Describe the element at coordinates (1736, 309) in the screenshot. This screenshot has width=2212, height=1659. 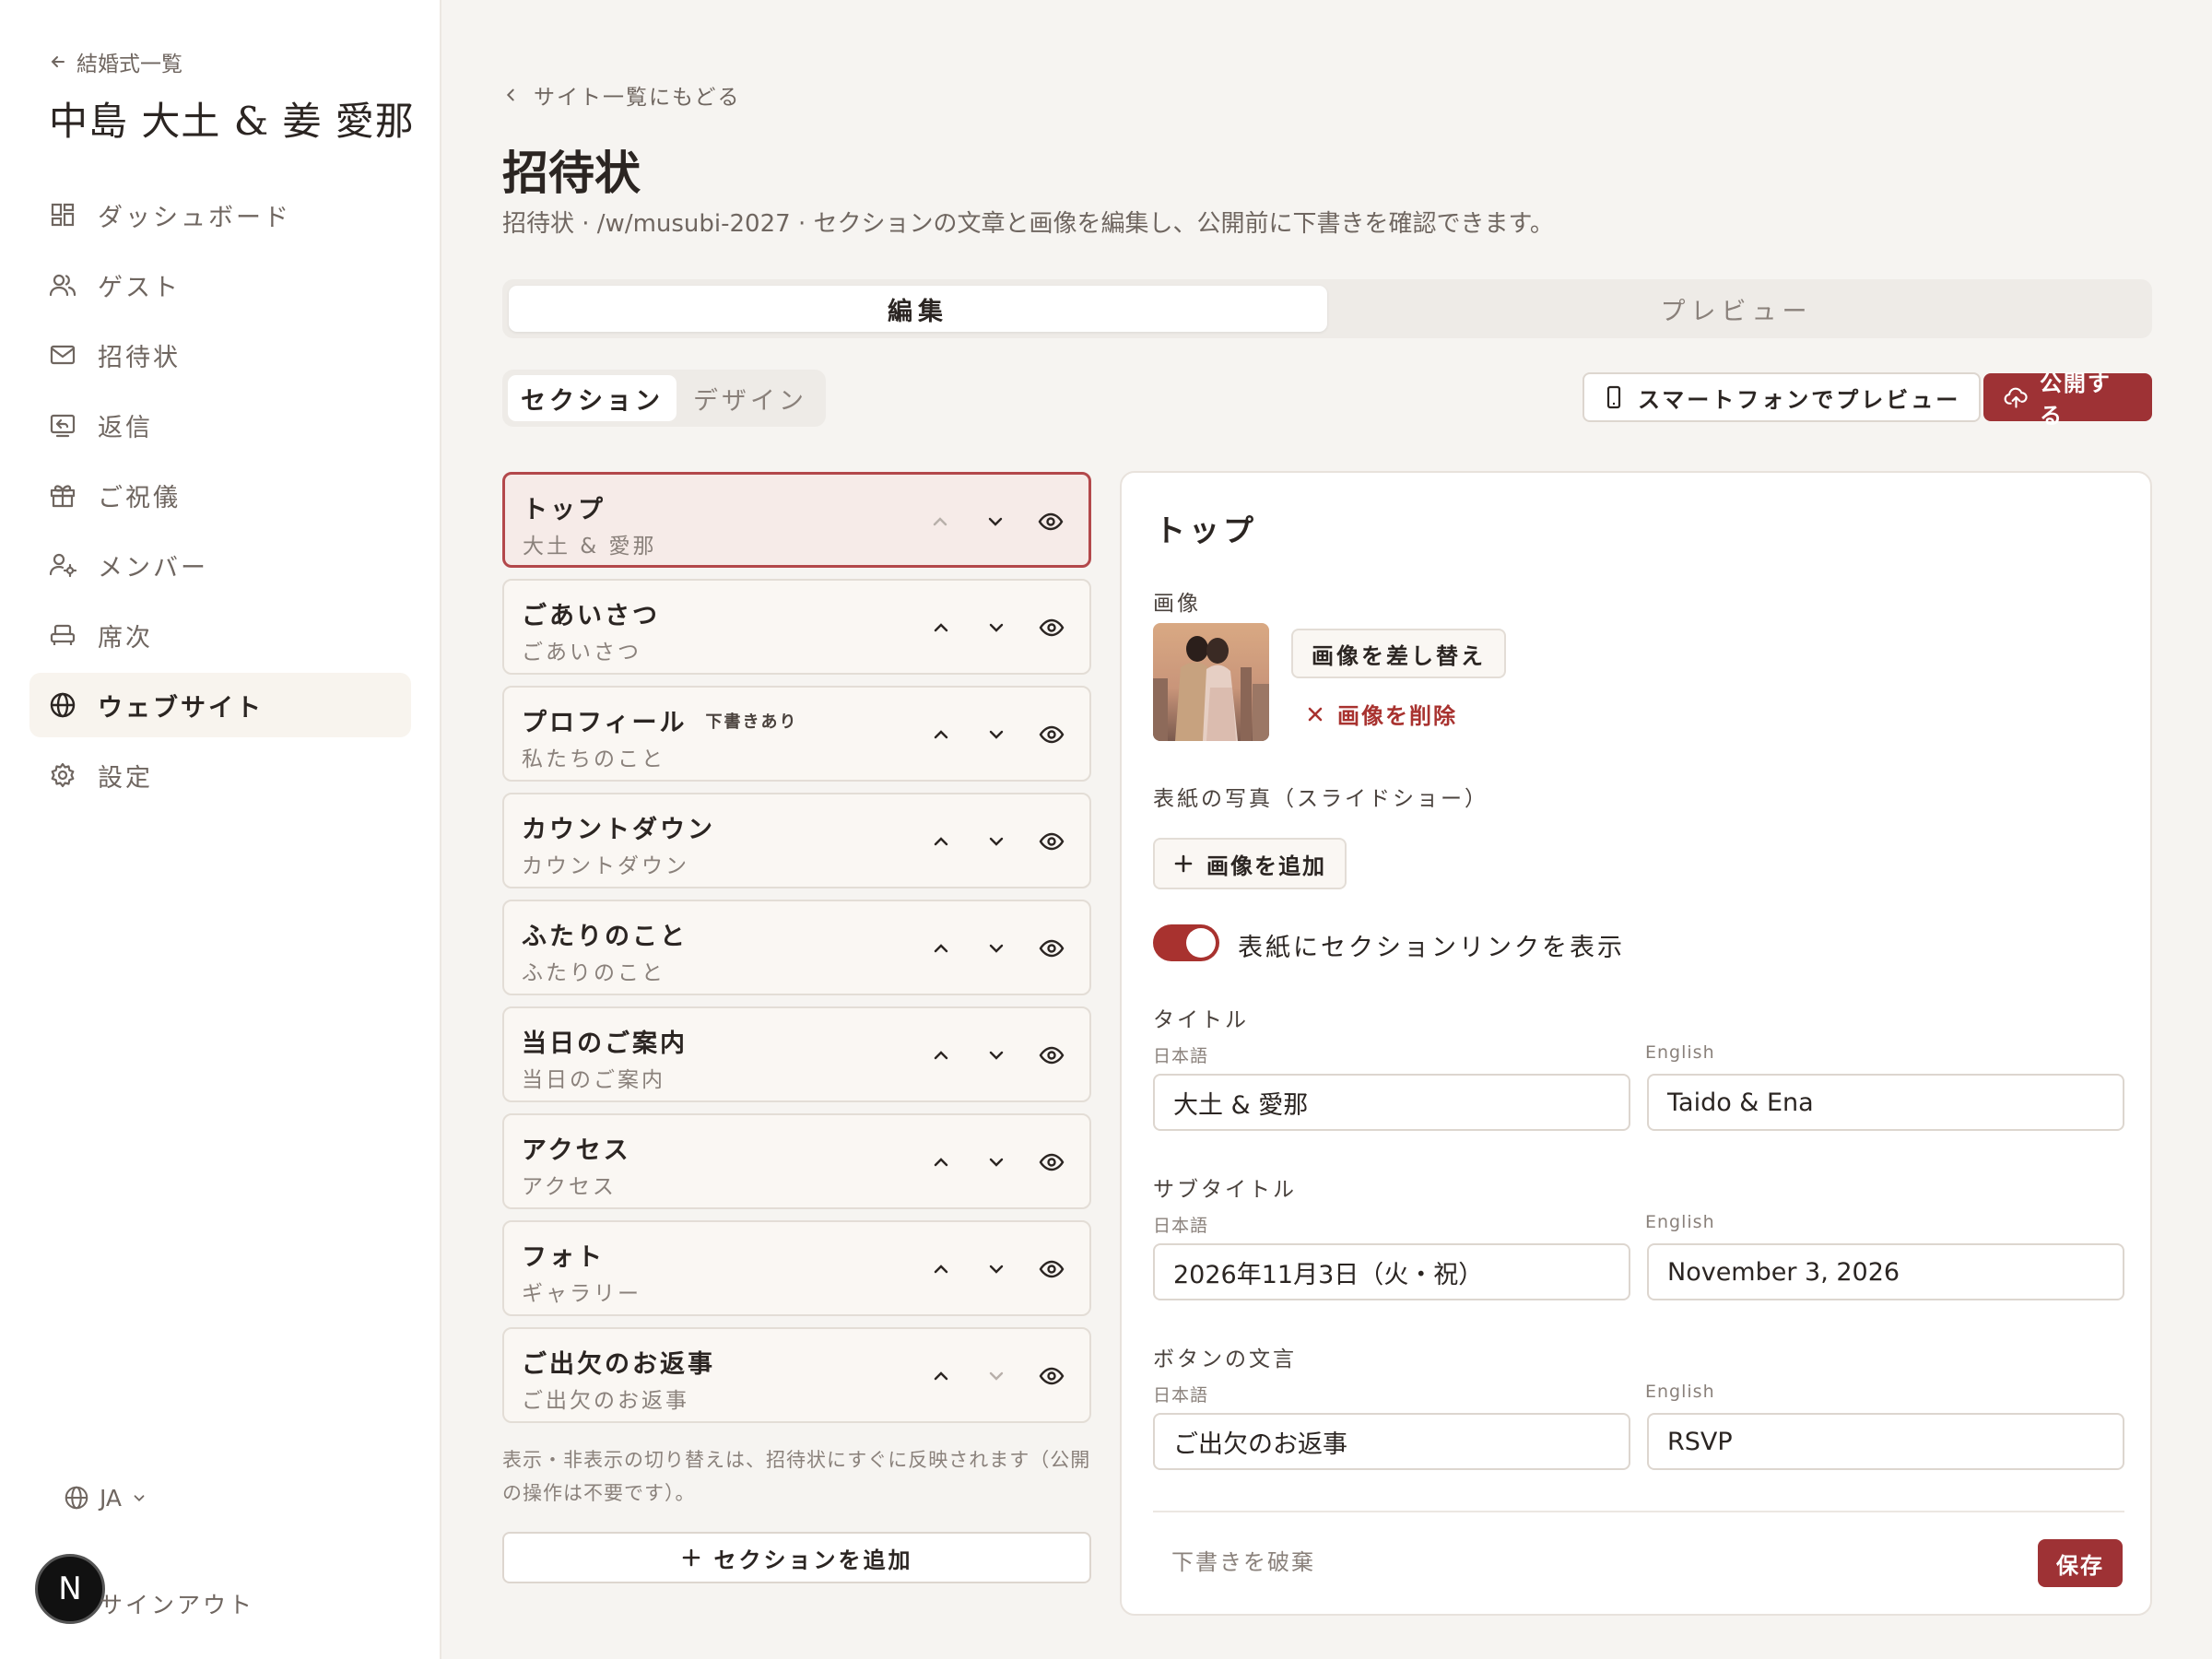
I see `tab-preview: プレビュー` at that location.